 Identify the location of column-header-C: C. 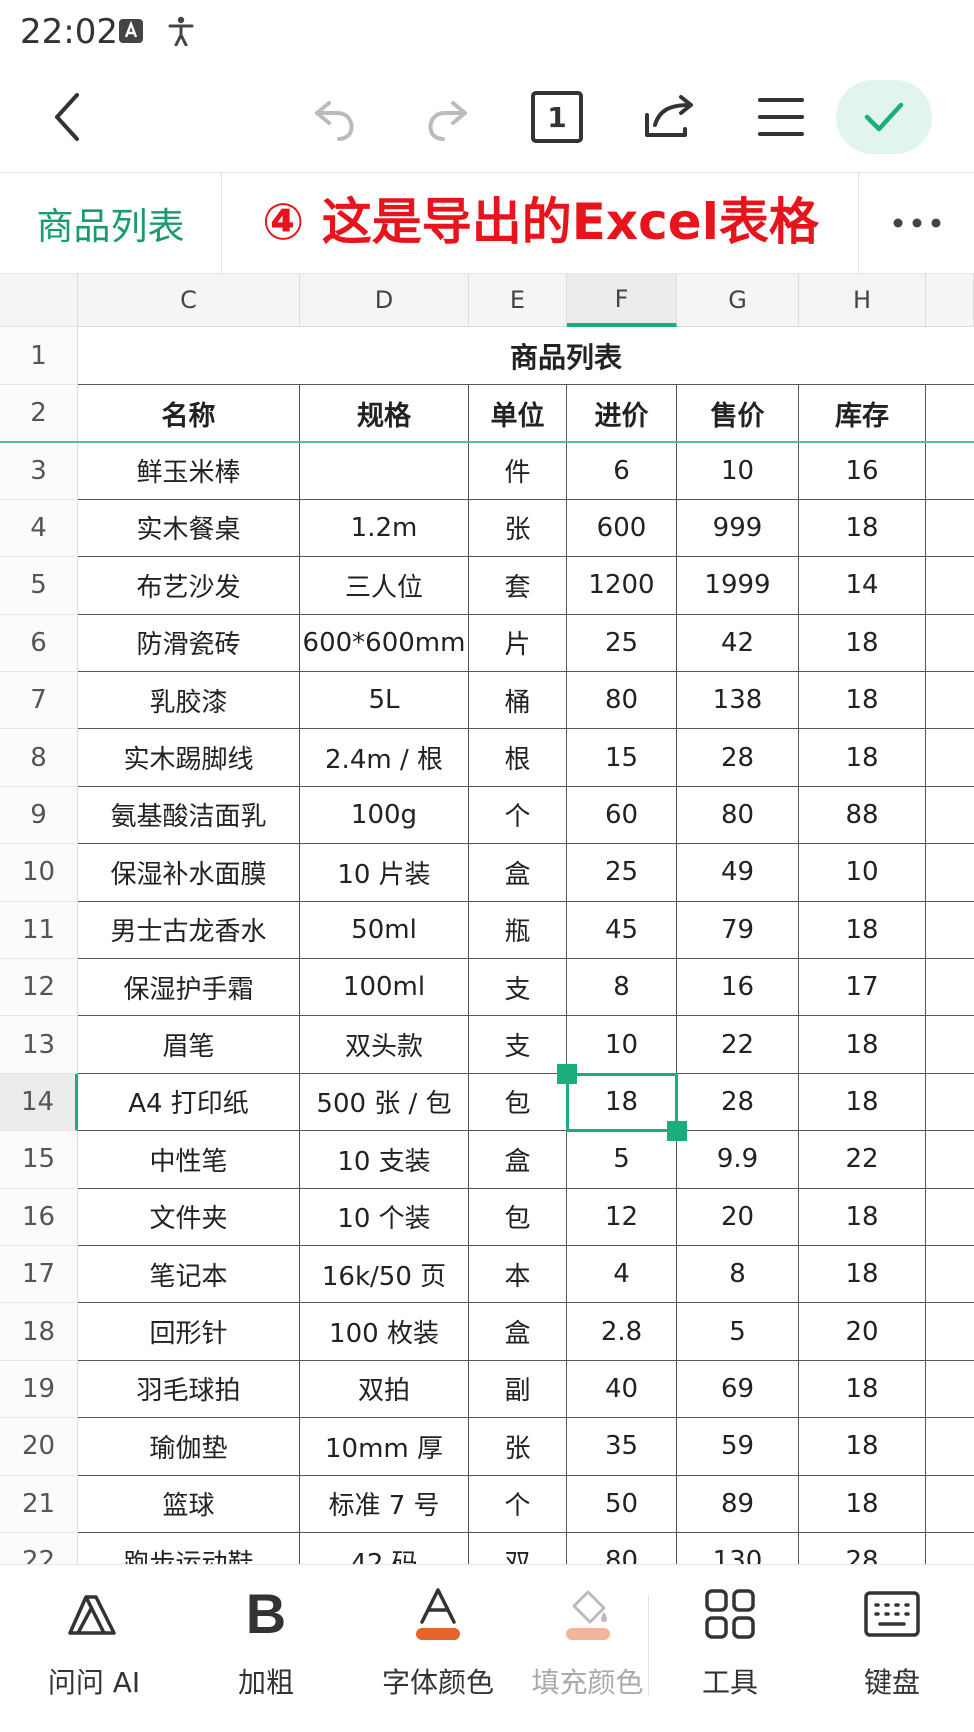
(189, 300).